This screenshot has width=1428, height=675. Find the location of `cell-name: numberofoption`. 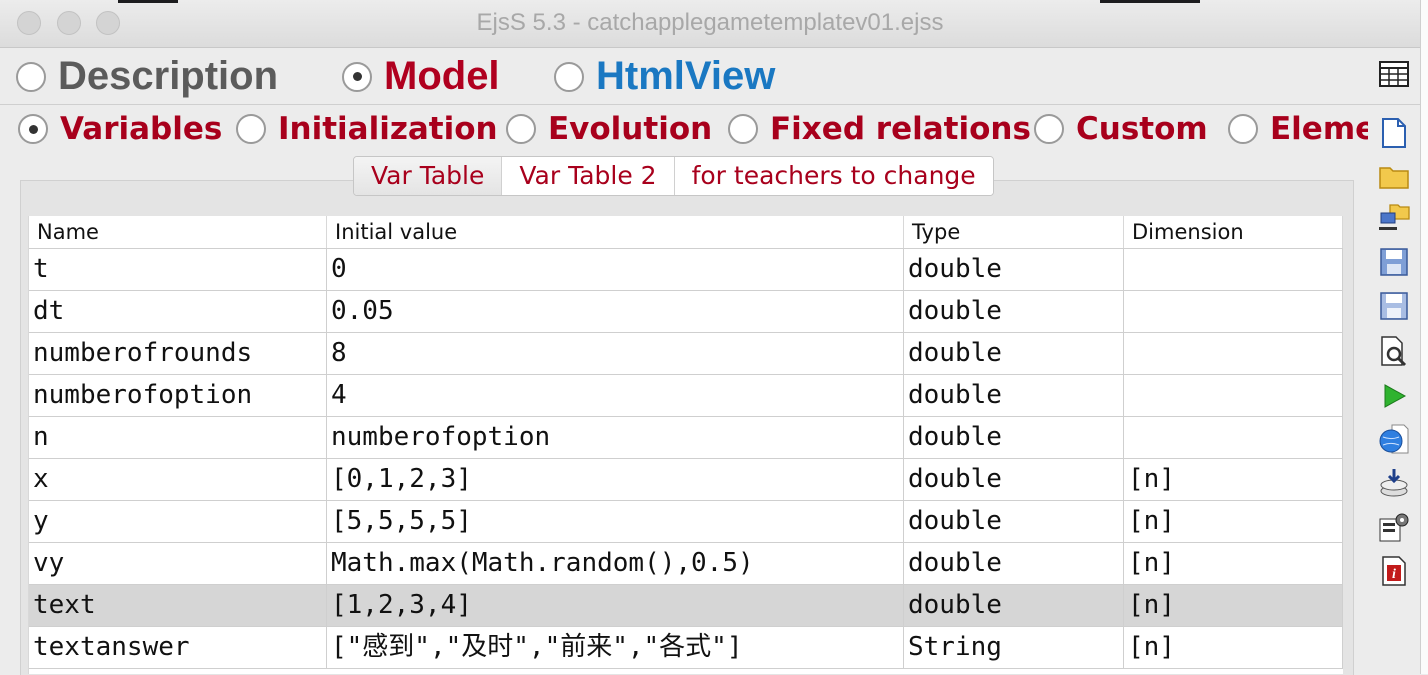

cell-name: numberofoption is located at coordinates (178, 395).